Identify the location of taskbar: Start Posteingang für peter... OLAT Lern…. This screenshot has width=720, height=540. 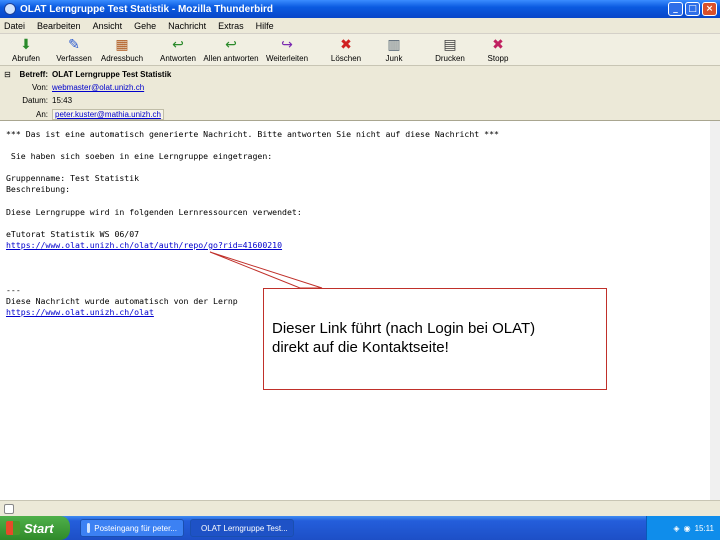
(360, 528).